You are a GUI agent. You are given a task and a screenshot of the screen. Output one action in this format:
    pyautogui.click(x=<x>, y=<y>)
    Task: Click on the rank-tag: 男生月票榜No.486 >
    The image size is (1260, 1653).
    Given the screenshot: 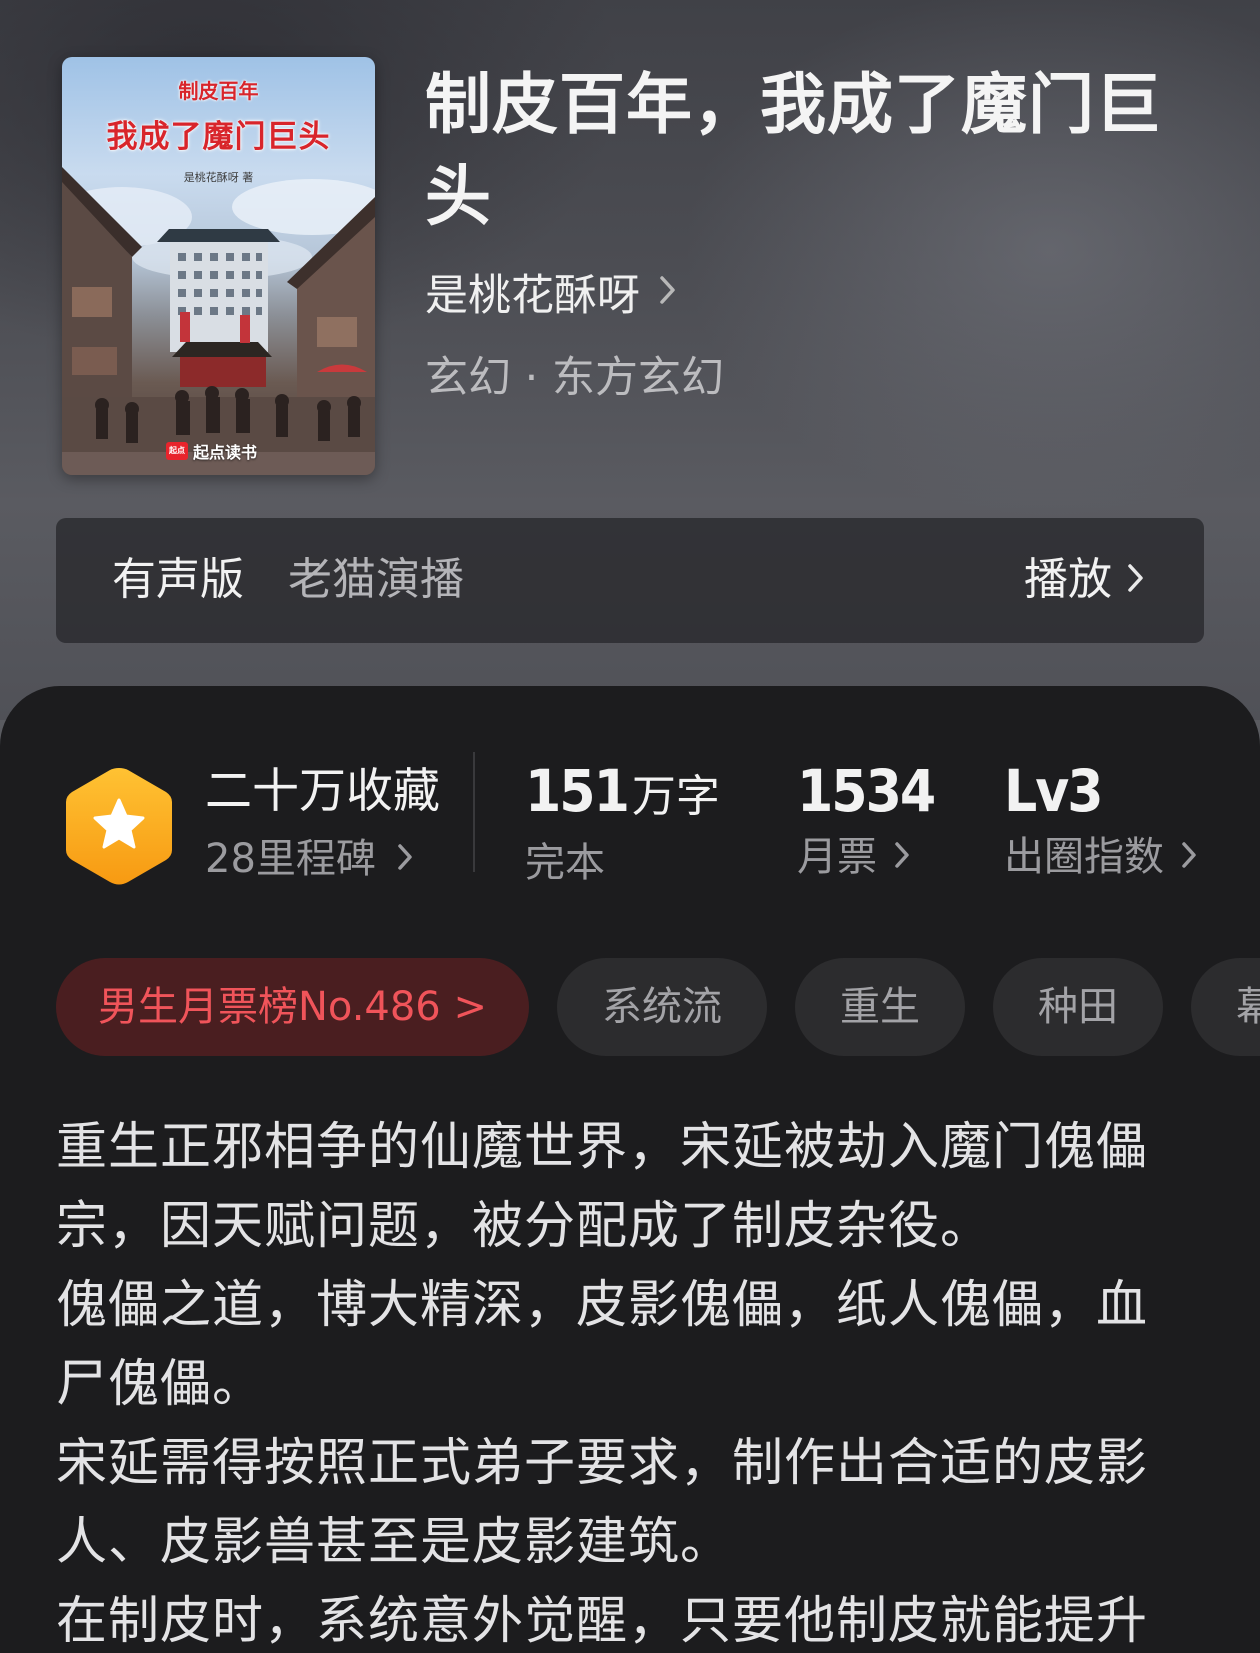 What is the action you would take?
    pyautogui.click(x=292, y=1007)
    